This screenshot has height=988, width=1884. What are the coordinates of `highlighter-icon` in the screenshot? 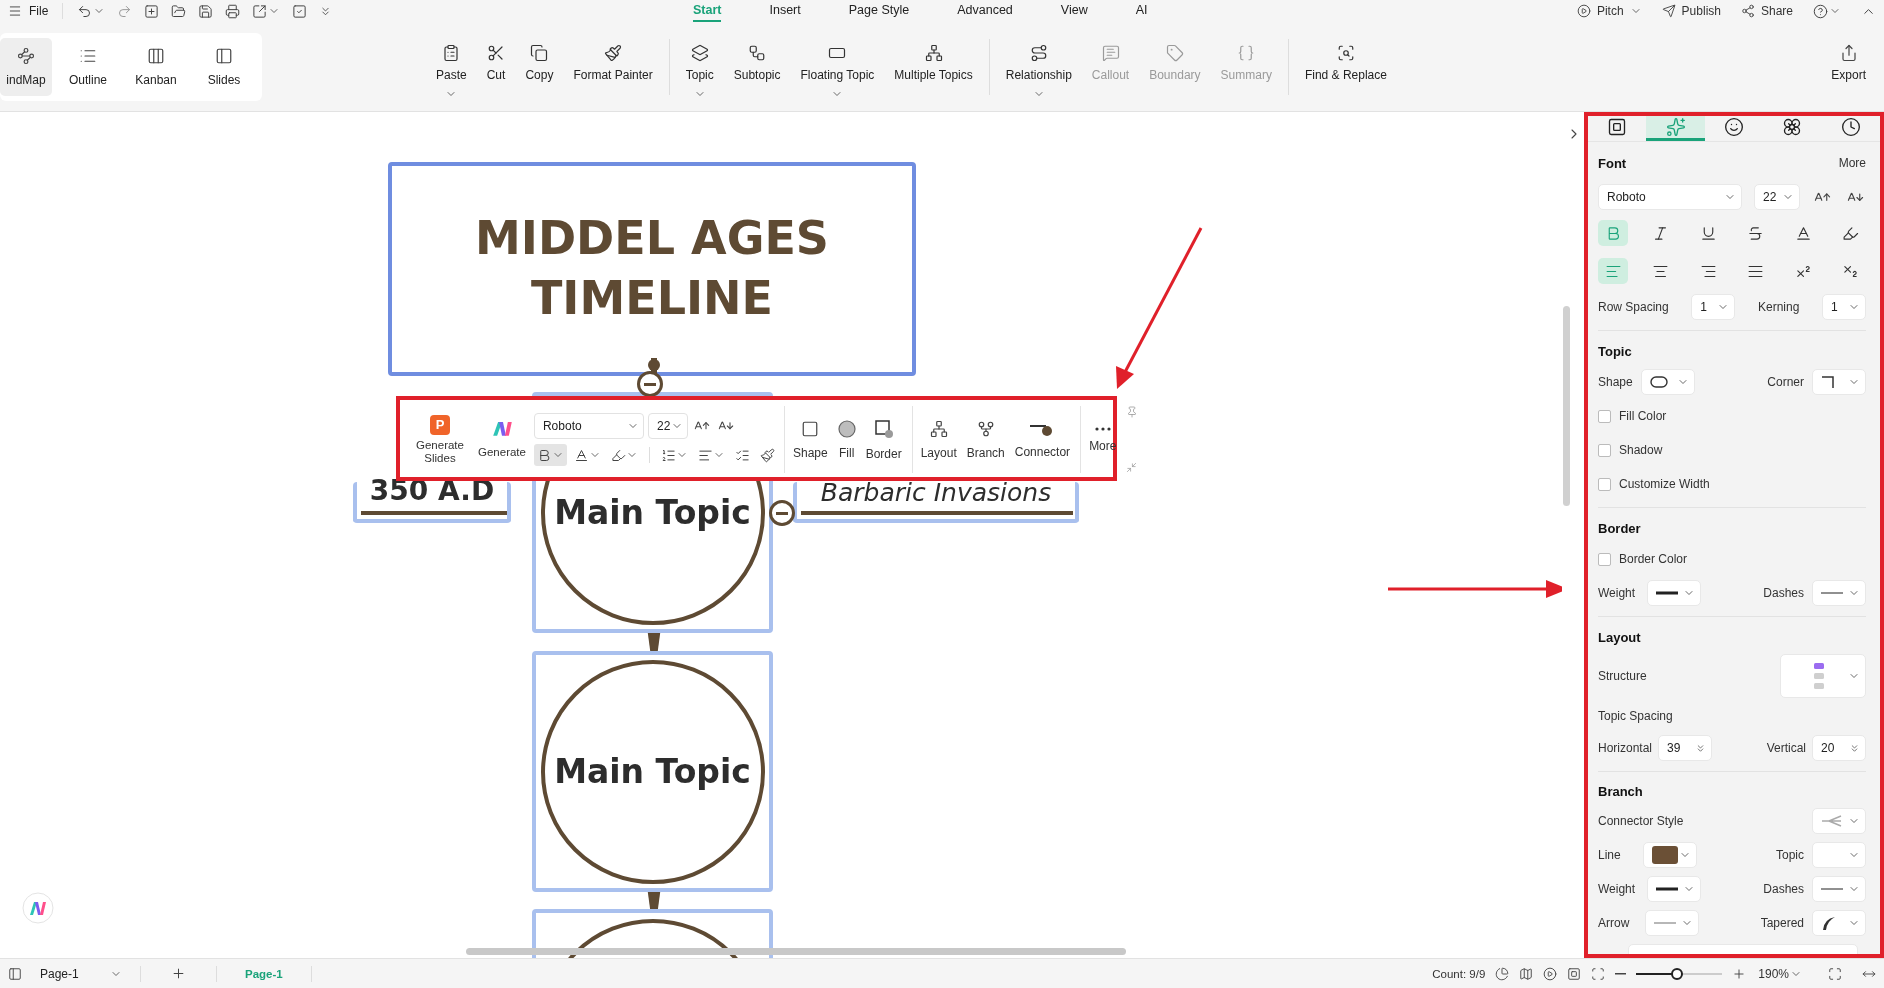 It's located at (618, 455).